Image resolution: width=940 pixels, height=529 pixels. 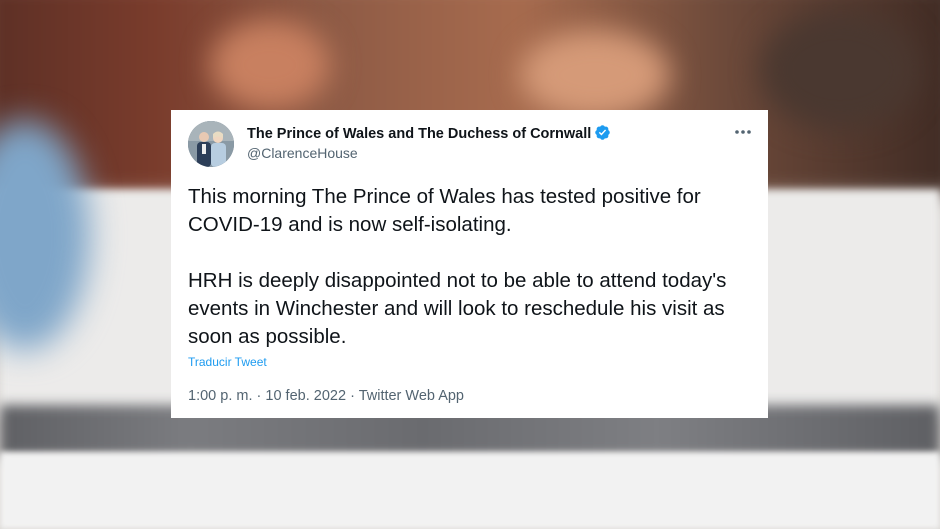 What do you see at coordinates (302, 153) in the screenshot?
I see `author-handle: @ClarenceHouse` at bounding box center [302, 153].